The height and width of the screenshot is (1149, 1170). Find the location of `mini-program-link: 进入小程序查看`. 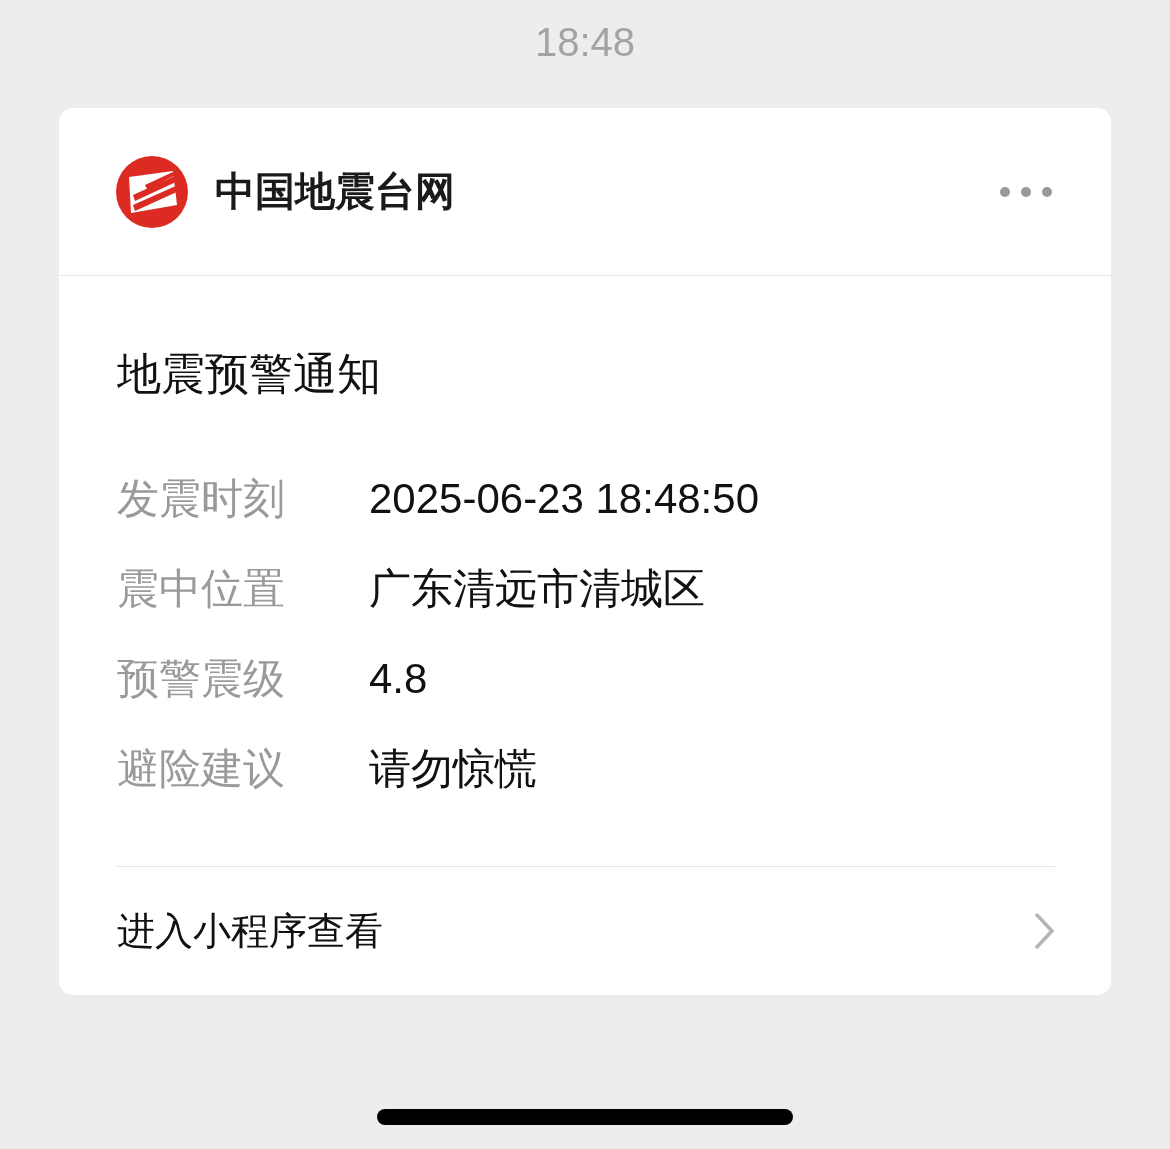

mini-program-link: 进入小程序查看 is located at coordinates (250, 931).